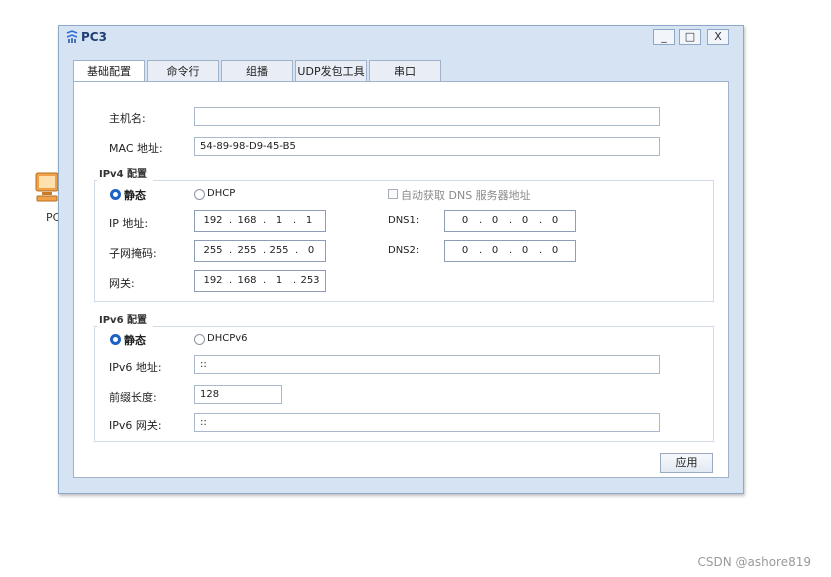 The height and width of the screenshot is (577, 831). Describe the element at coordinates (127, 118) in the screenshot. I see `hostname-label: 主机名:` at that location.